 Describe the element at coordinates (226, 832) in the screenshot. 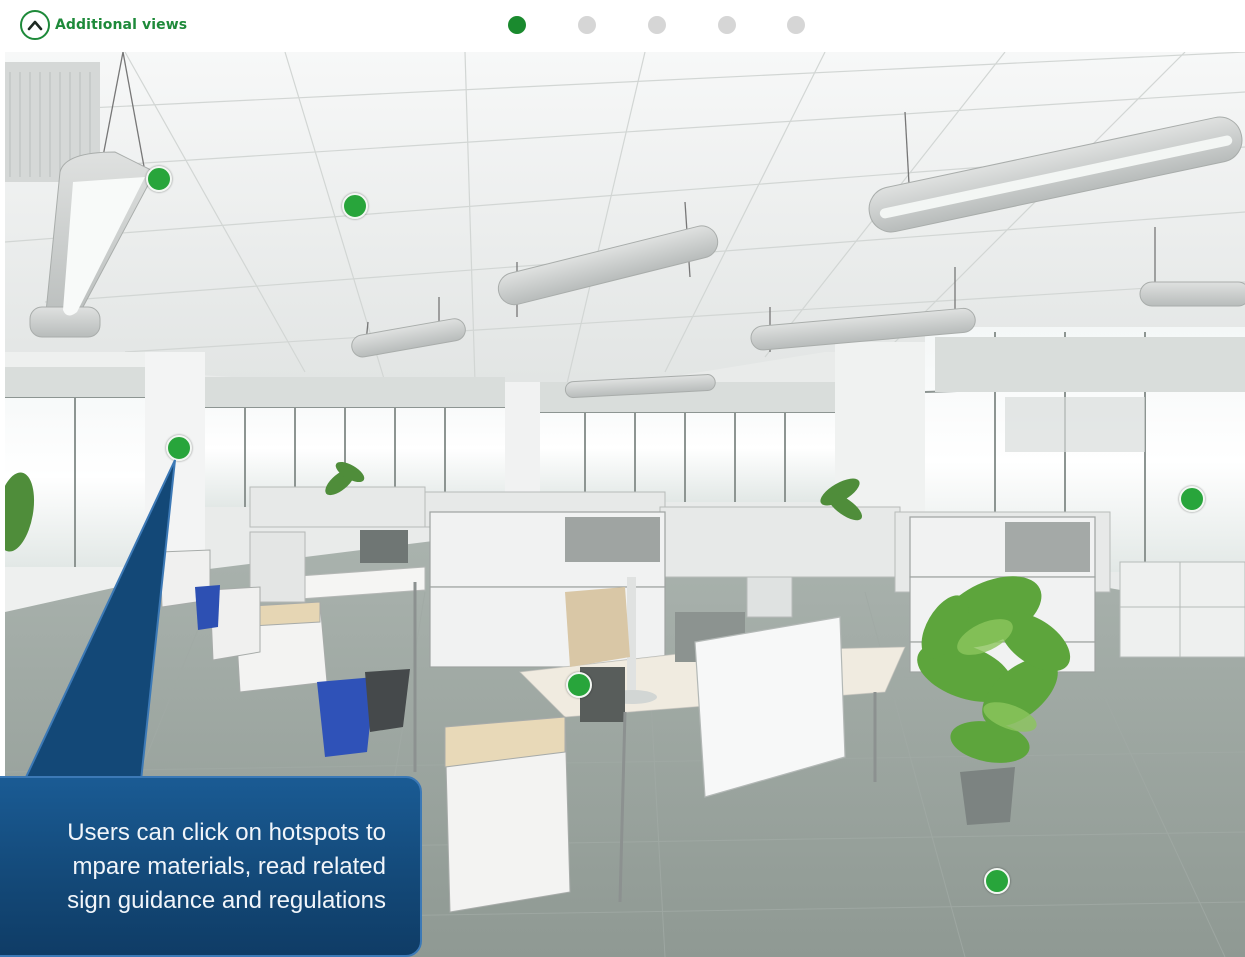

I see `callout-line-1: Users can click on hotspots to` at that location.